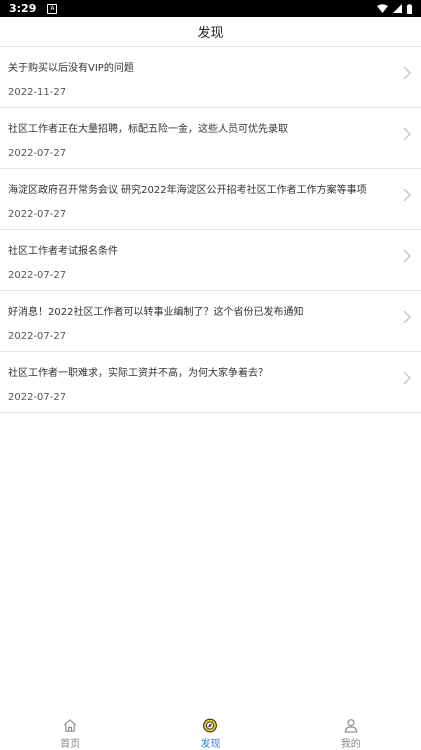  I want to click on tab-label: 首页, so click(70, 744).